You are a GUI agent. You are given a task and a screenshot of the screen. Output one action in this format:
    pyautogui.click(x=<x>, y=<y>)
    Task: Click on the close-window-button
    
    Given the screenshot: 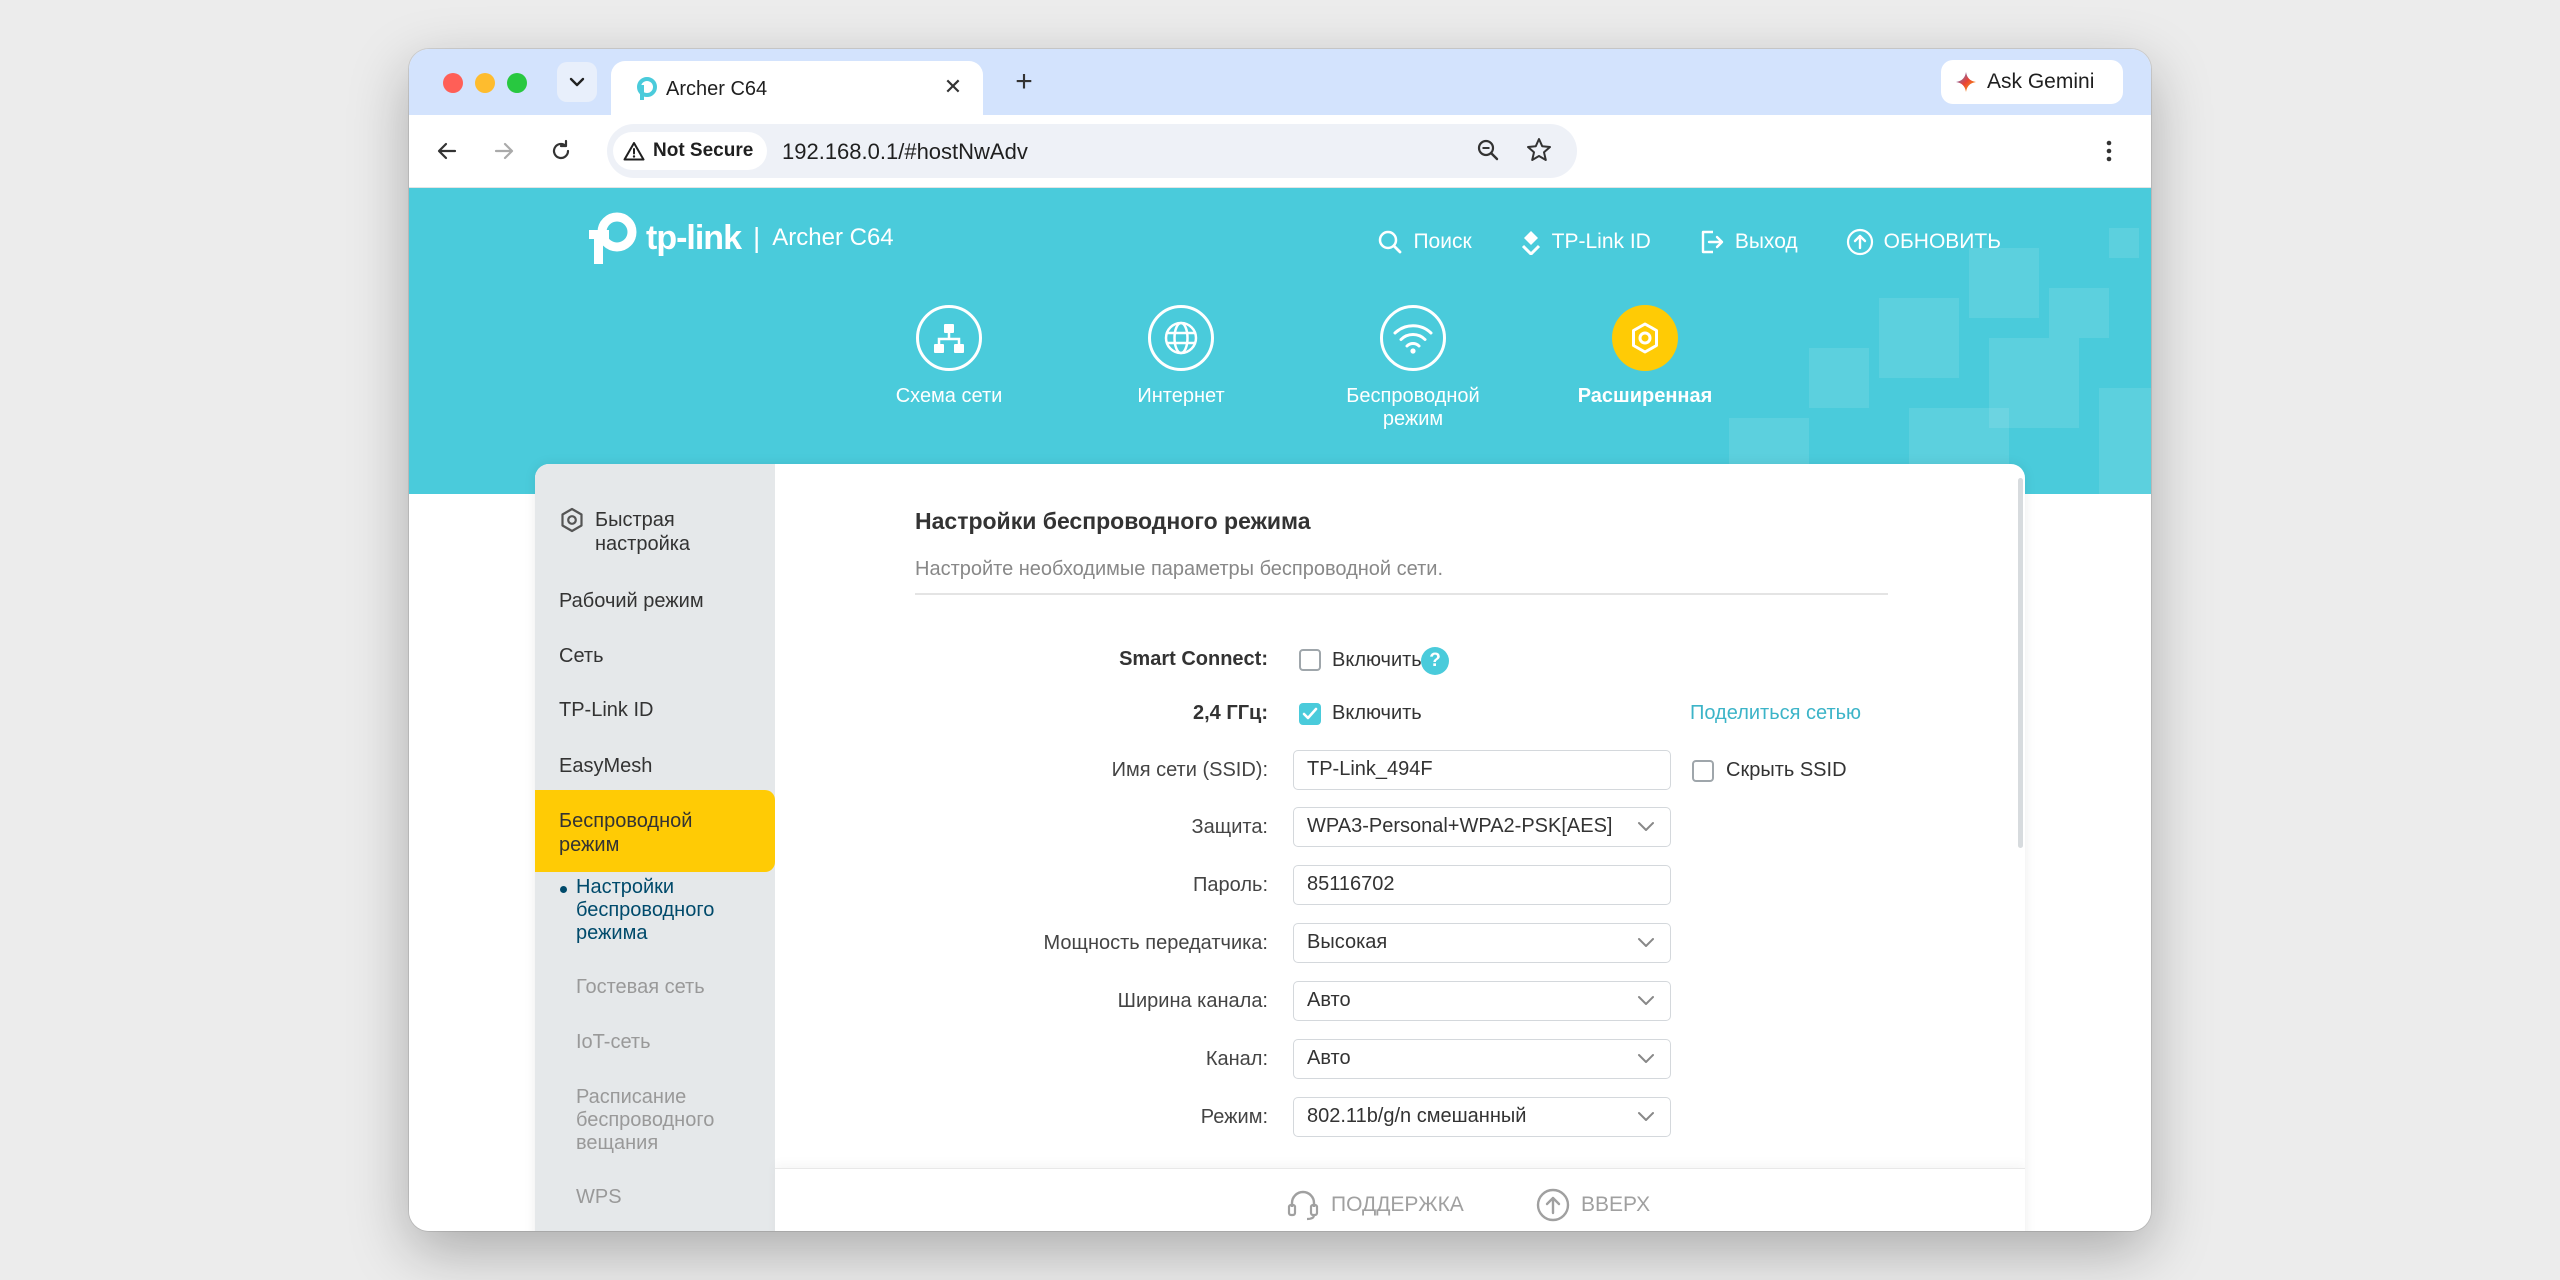 What is the action you would take?
    pyautogui.click(x=453, y=83)
    